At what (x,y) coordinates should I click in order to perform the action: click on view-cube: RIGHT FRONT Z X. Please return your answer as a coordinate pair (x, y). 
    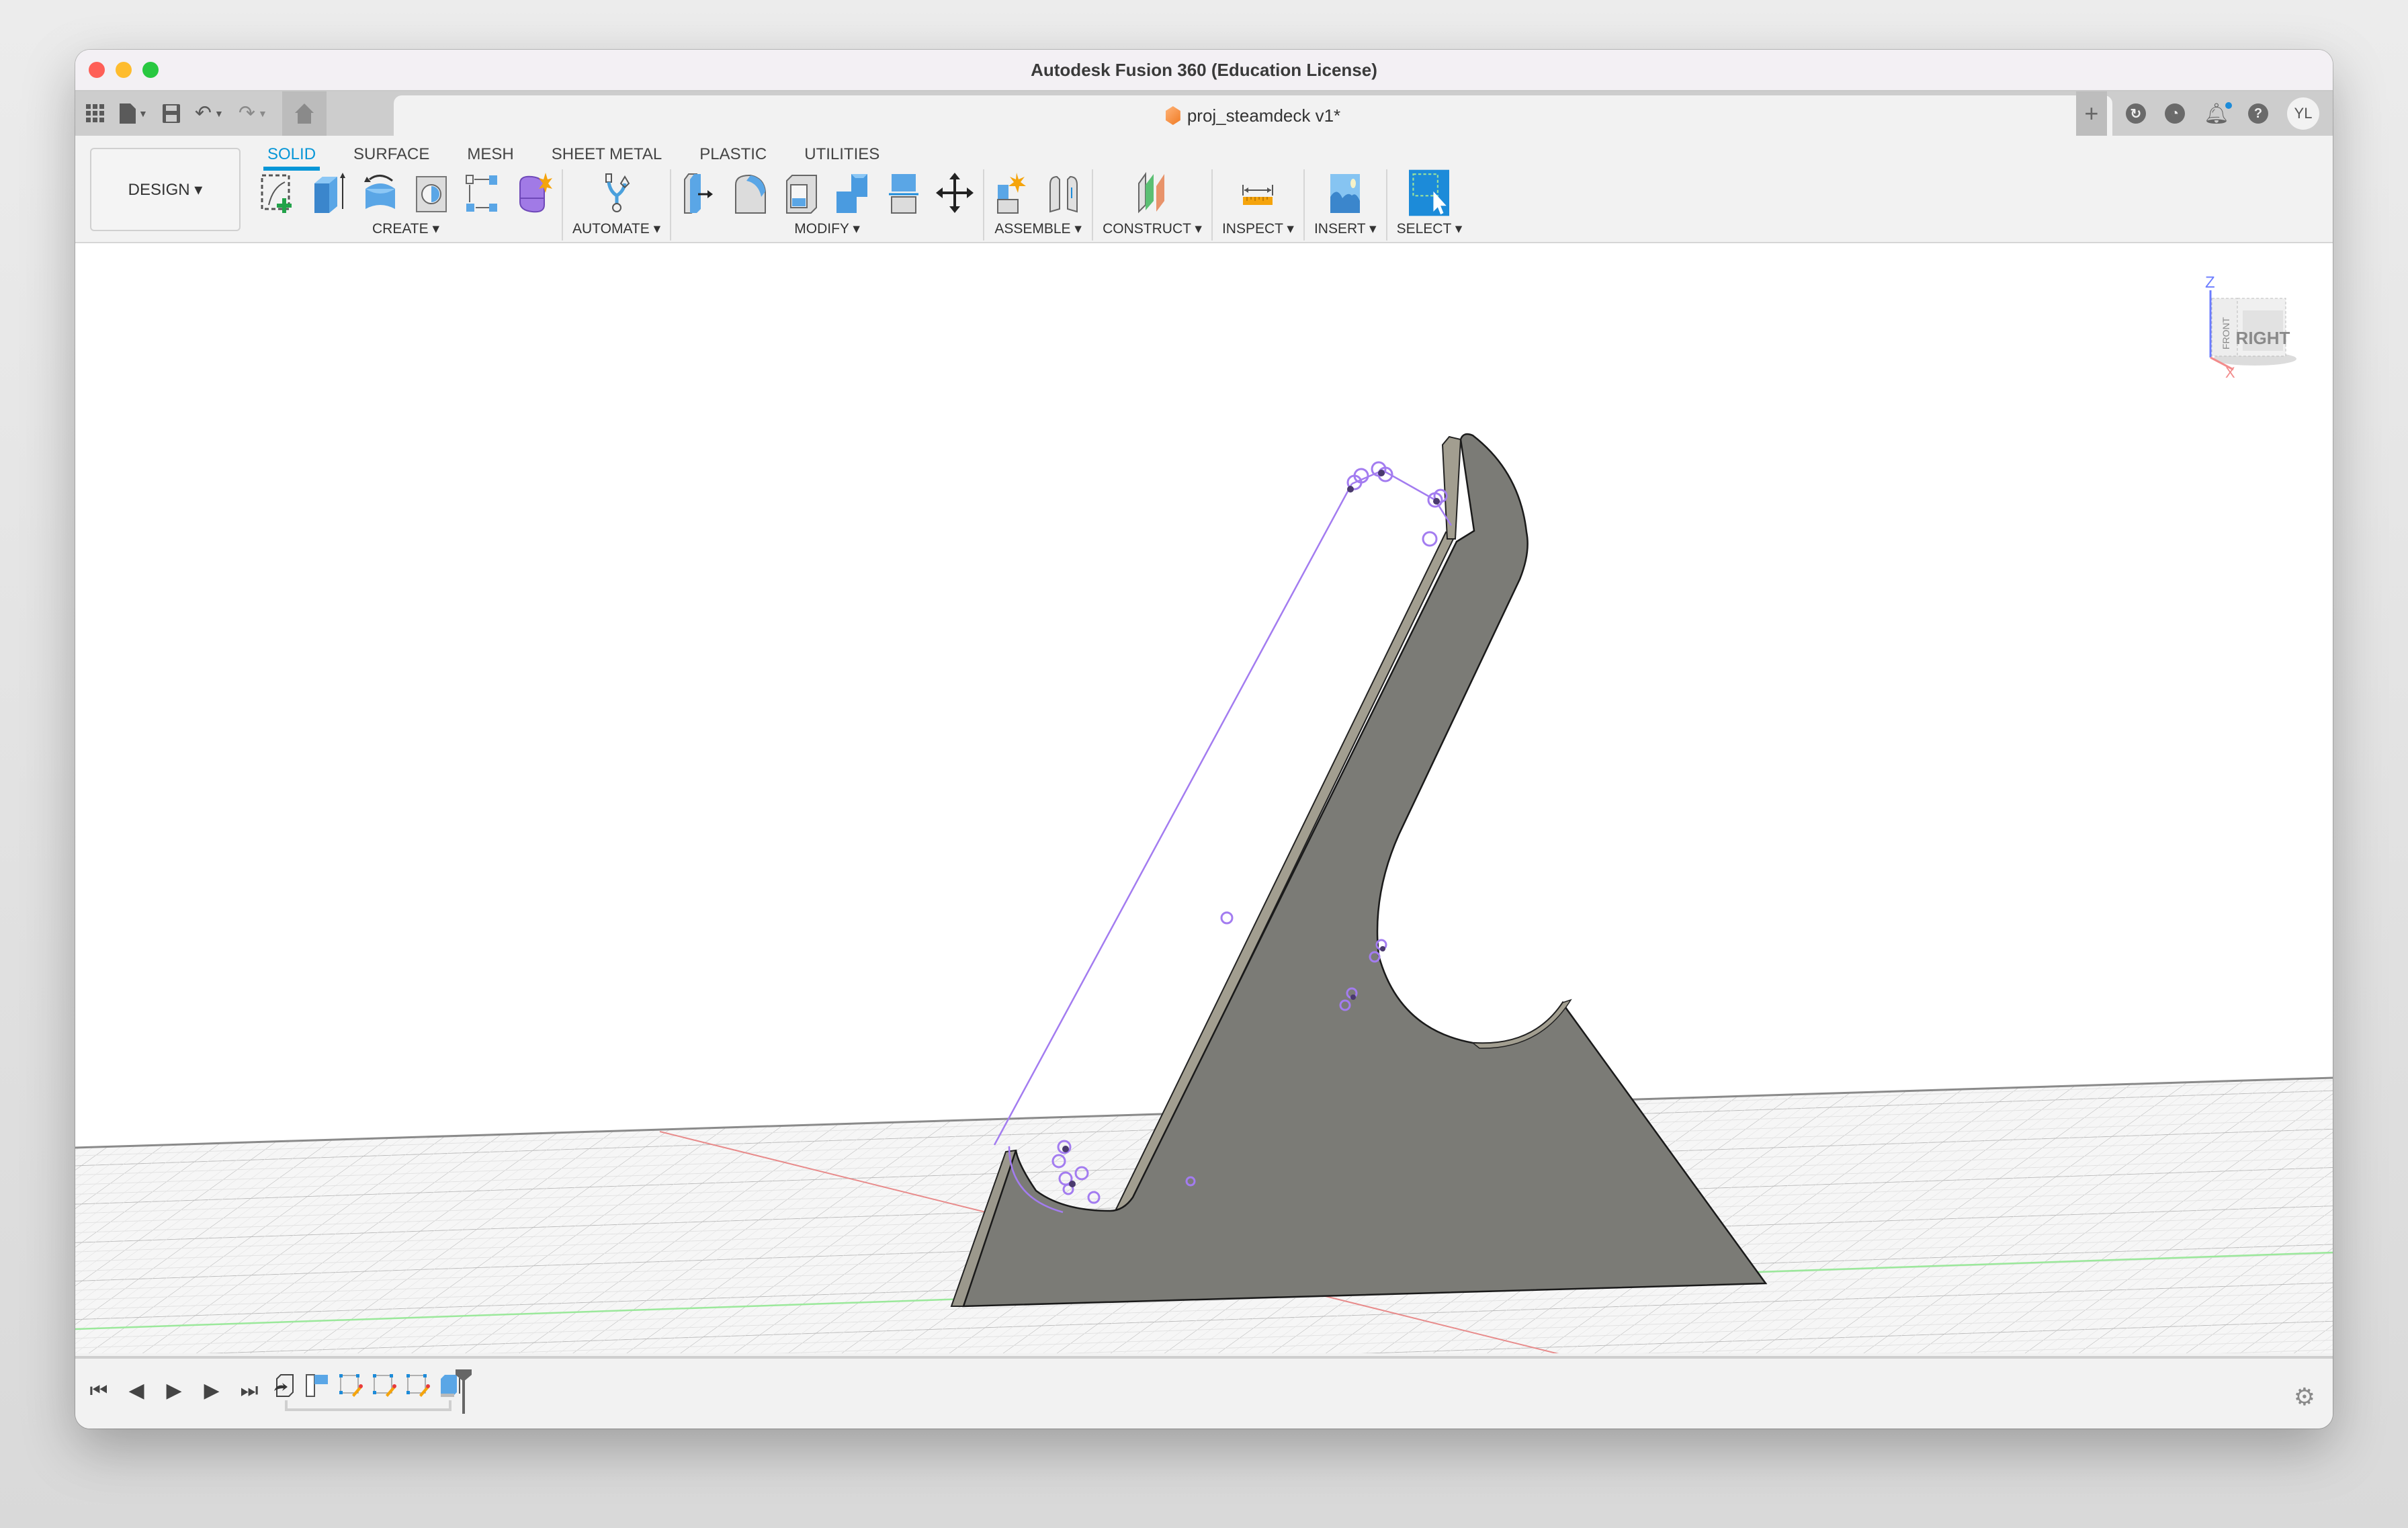
    Looking at the image, I should click on (2248, 320).